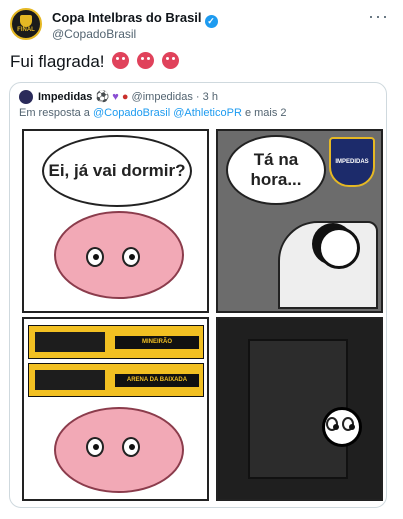  Describe the element at coordinates (119, 450) in the screenshot. I see `brain-drawing-scared` at that location.